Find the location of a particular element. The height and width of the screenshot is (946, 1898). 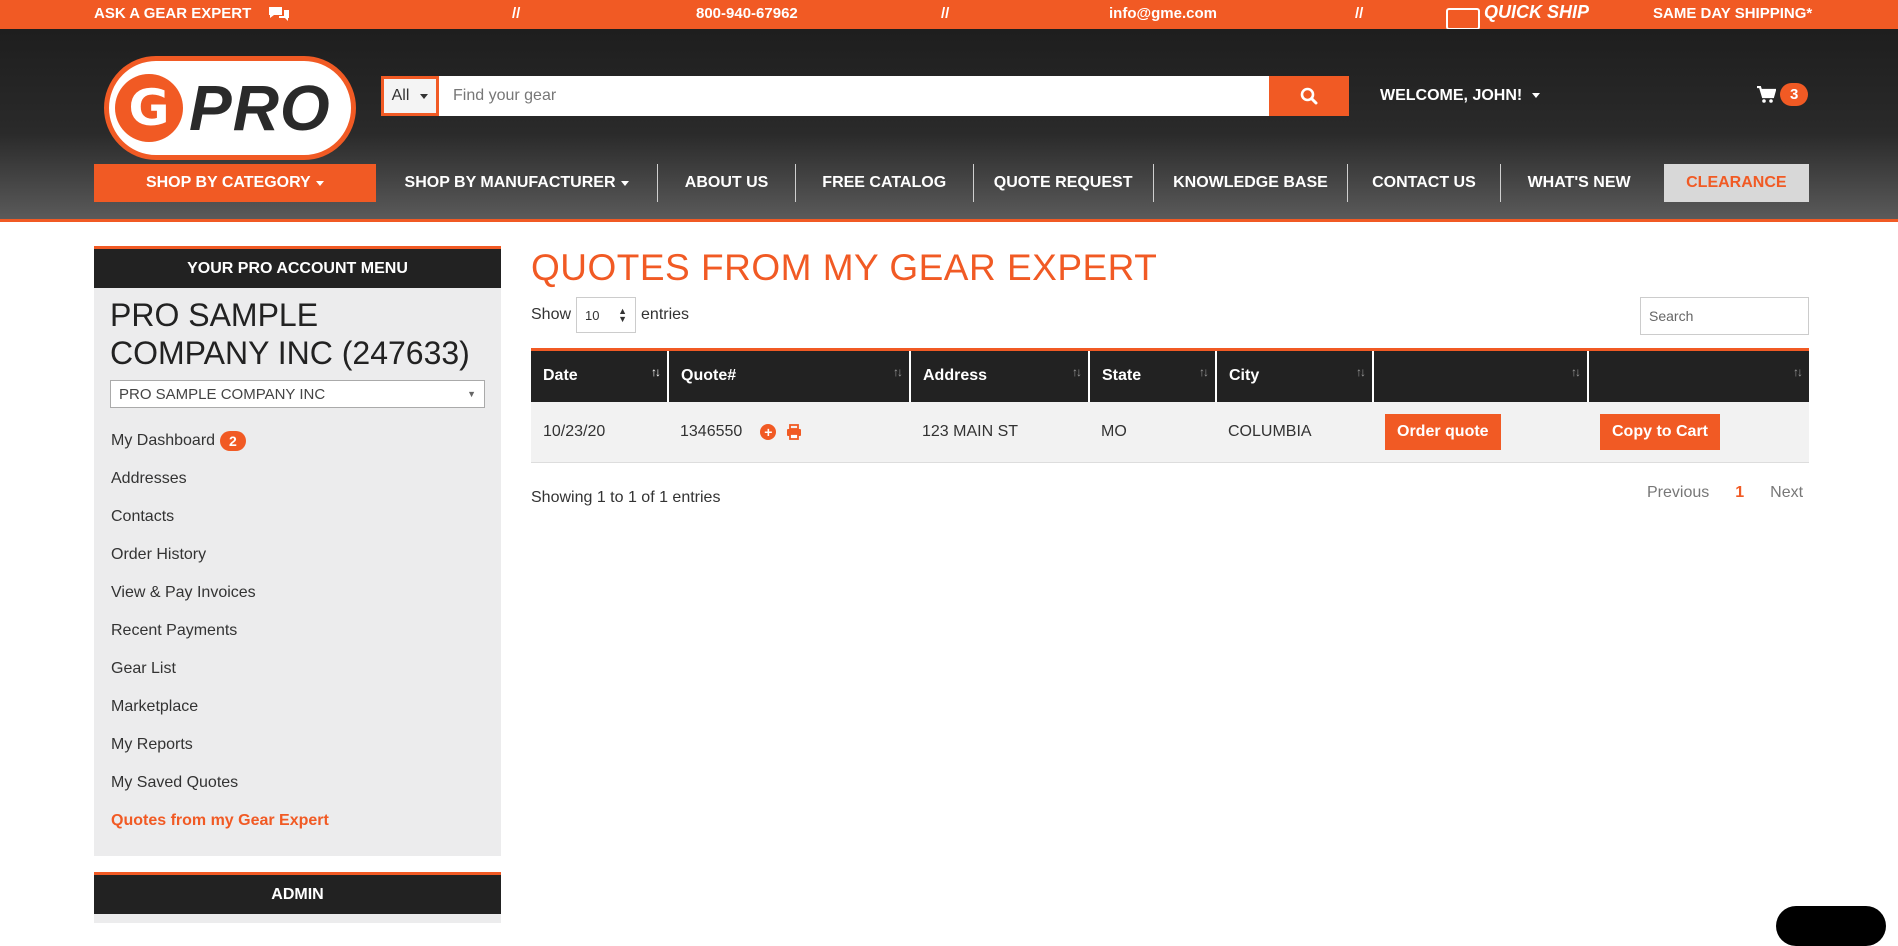

entries-select: 10 ▲ ▼ is located at coordinates (606, 315).